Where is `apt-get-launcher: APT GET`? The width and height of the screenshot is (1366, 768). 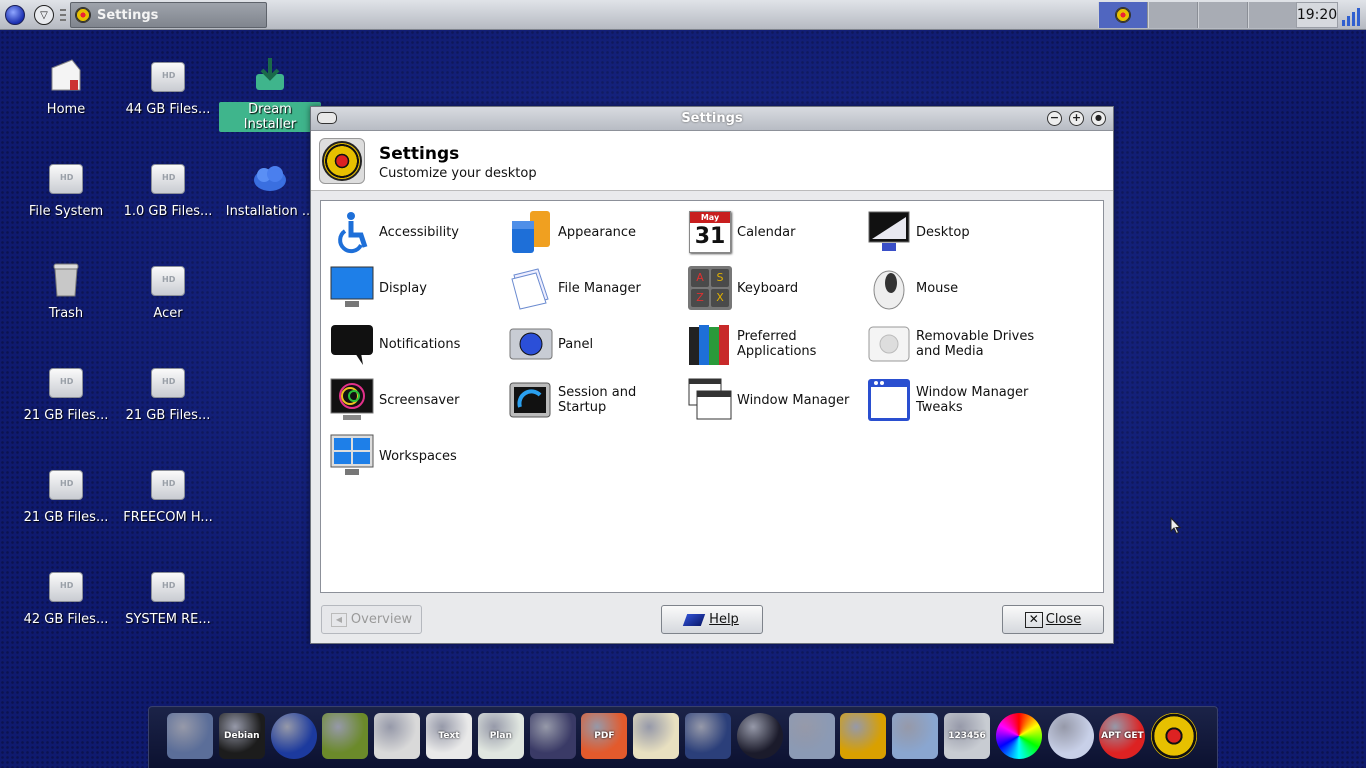 apt-get-launcher: APT GET is located at coordinates (1122, 736).